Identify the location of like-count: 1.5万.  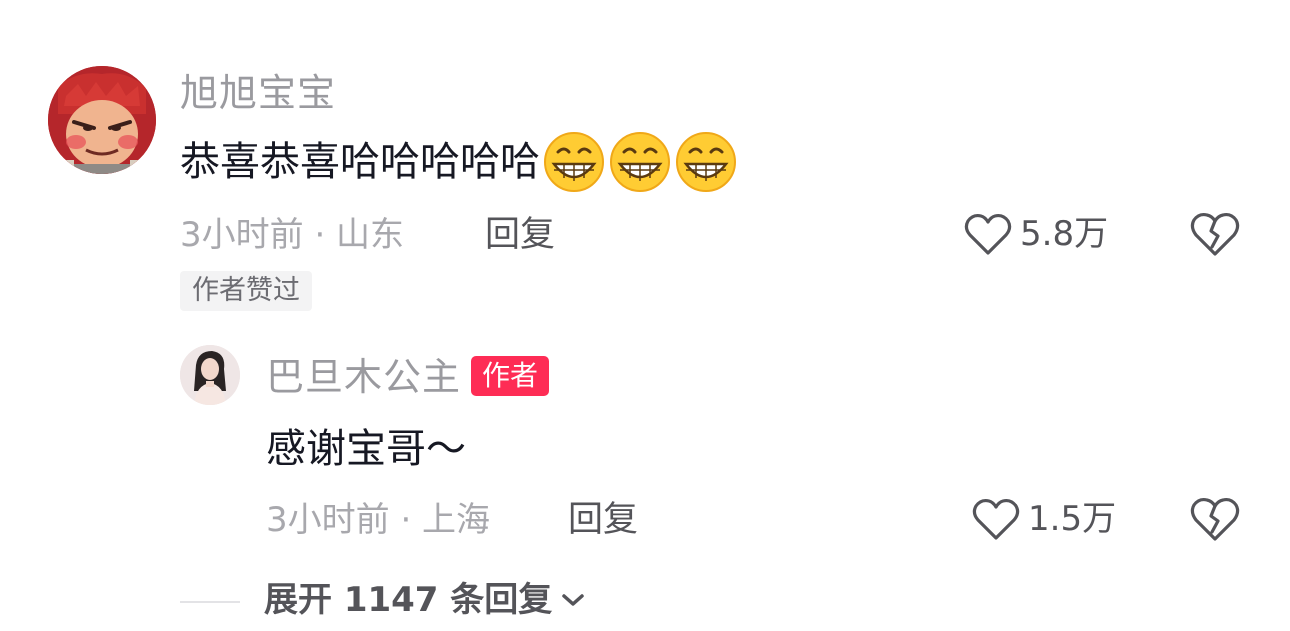
(1072, 519).